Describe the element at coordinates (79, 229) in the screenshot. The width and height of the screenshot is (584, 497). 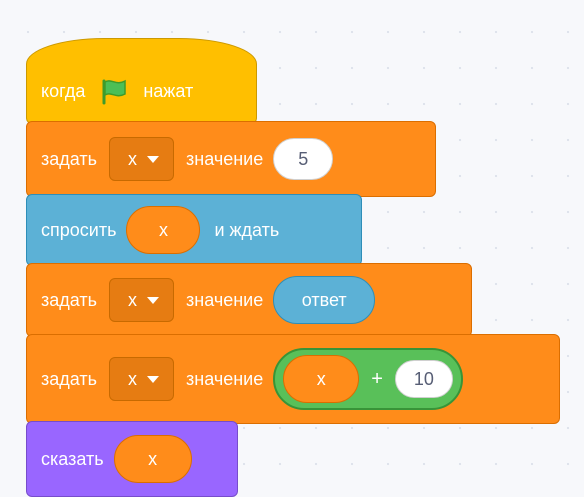
I see `ask-label: спросить` at that location.